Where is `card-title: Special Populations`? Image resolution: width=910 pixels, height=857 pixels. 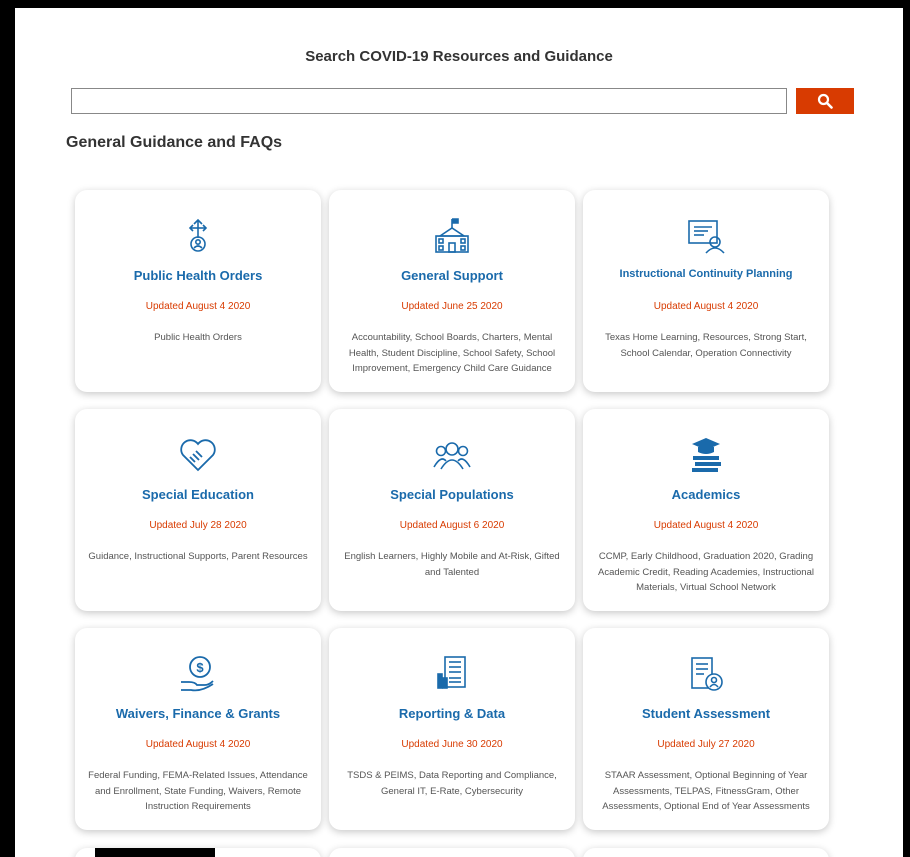
card-title: Special Populations is located at coordinates (452, 494).